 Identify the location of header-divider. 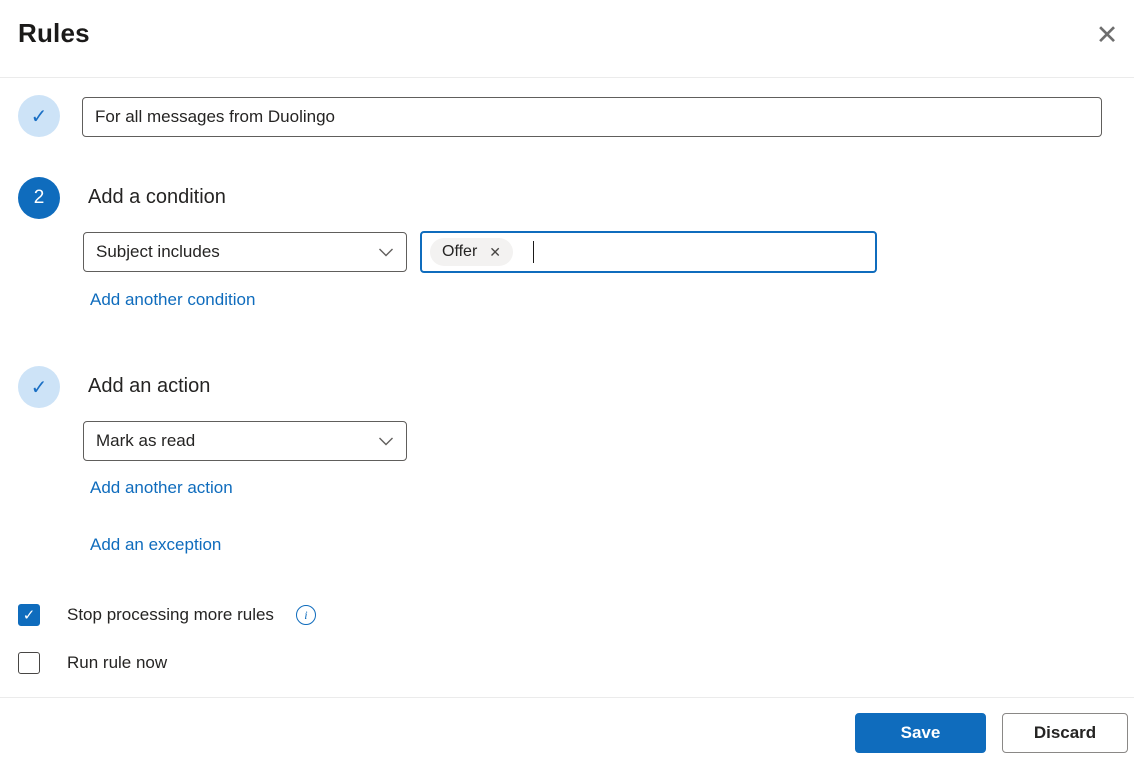
(567, 77).